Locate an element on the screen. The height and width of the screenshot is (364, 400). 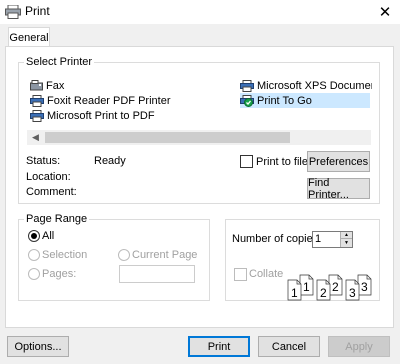
apply-button: Apply is located at coordinates (359, 346).